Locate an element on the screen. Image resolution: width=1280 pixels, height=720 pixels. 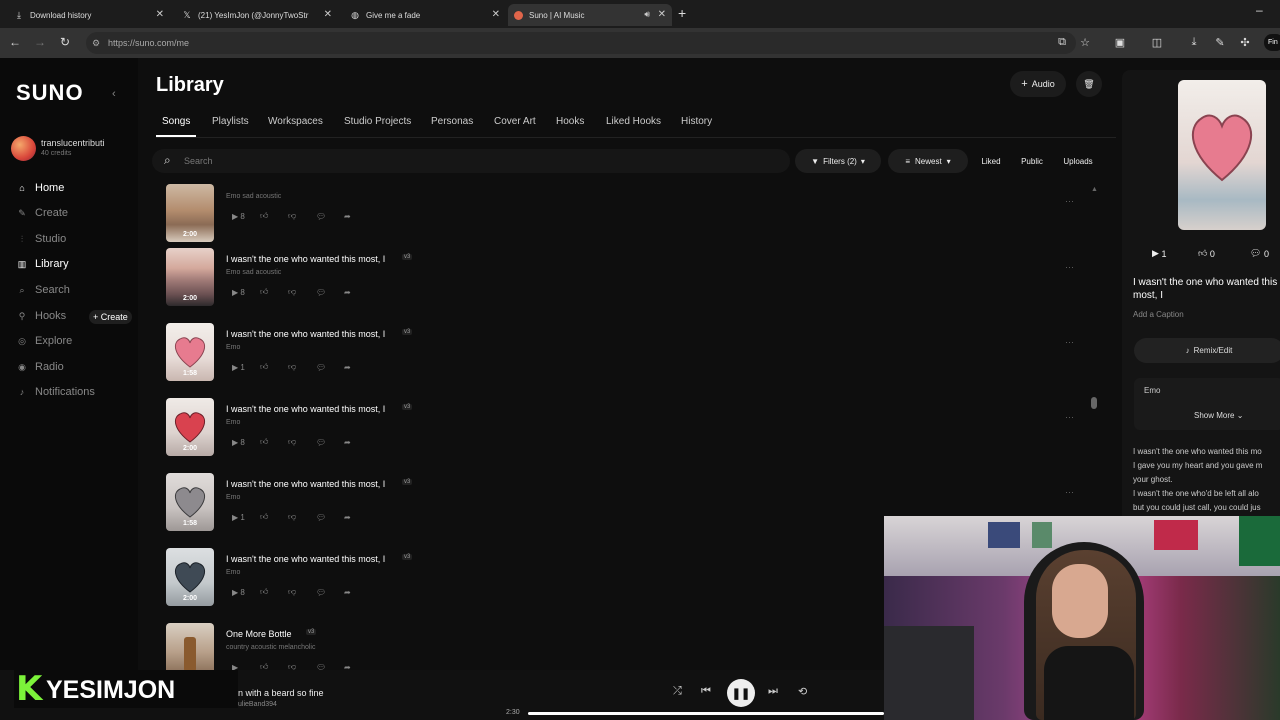
comment-button: 💬︎ 0 is located at coordinates (1259, 253).